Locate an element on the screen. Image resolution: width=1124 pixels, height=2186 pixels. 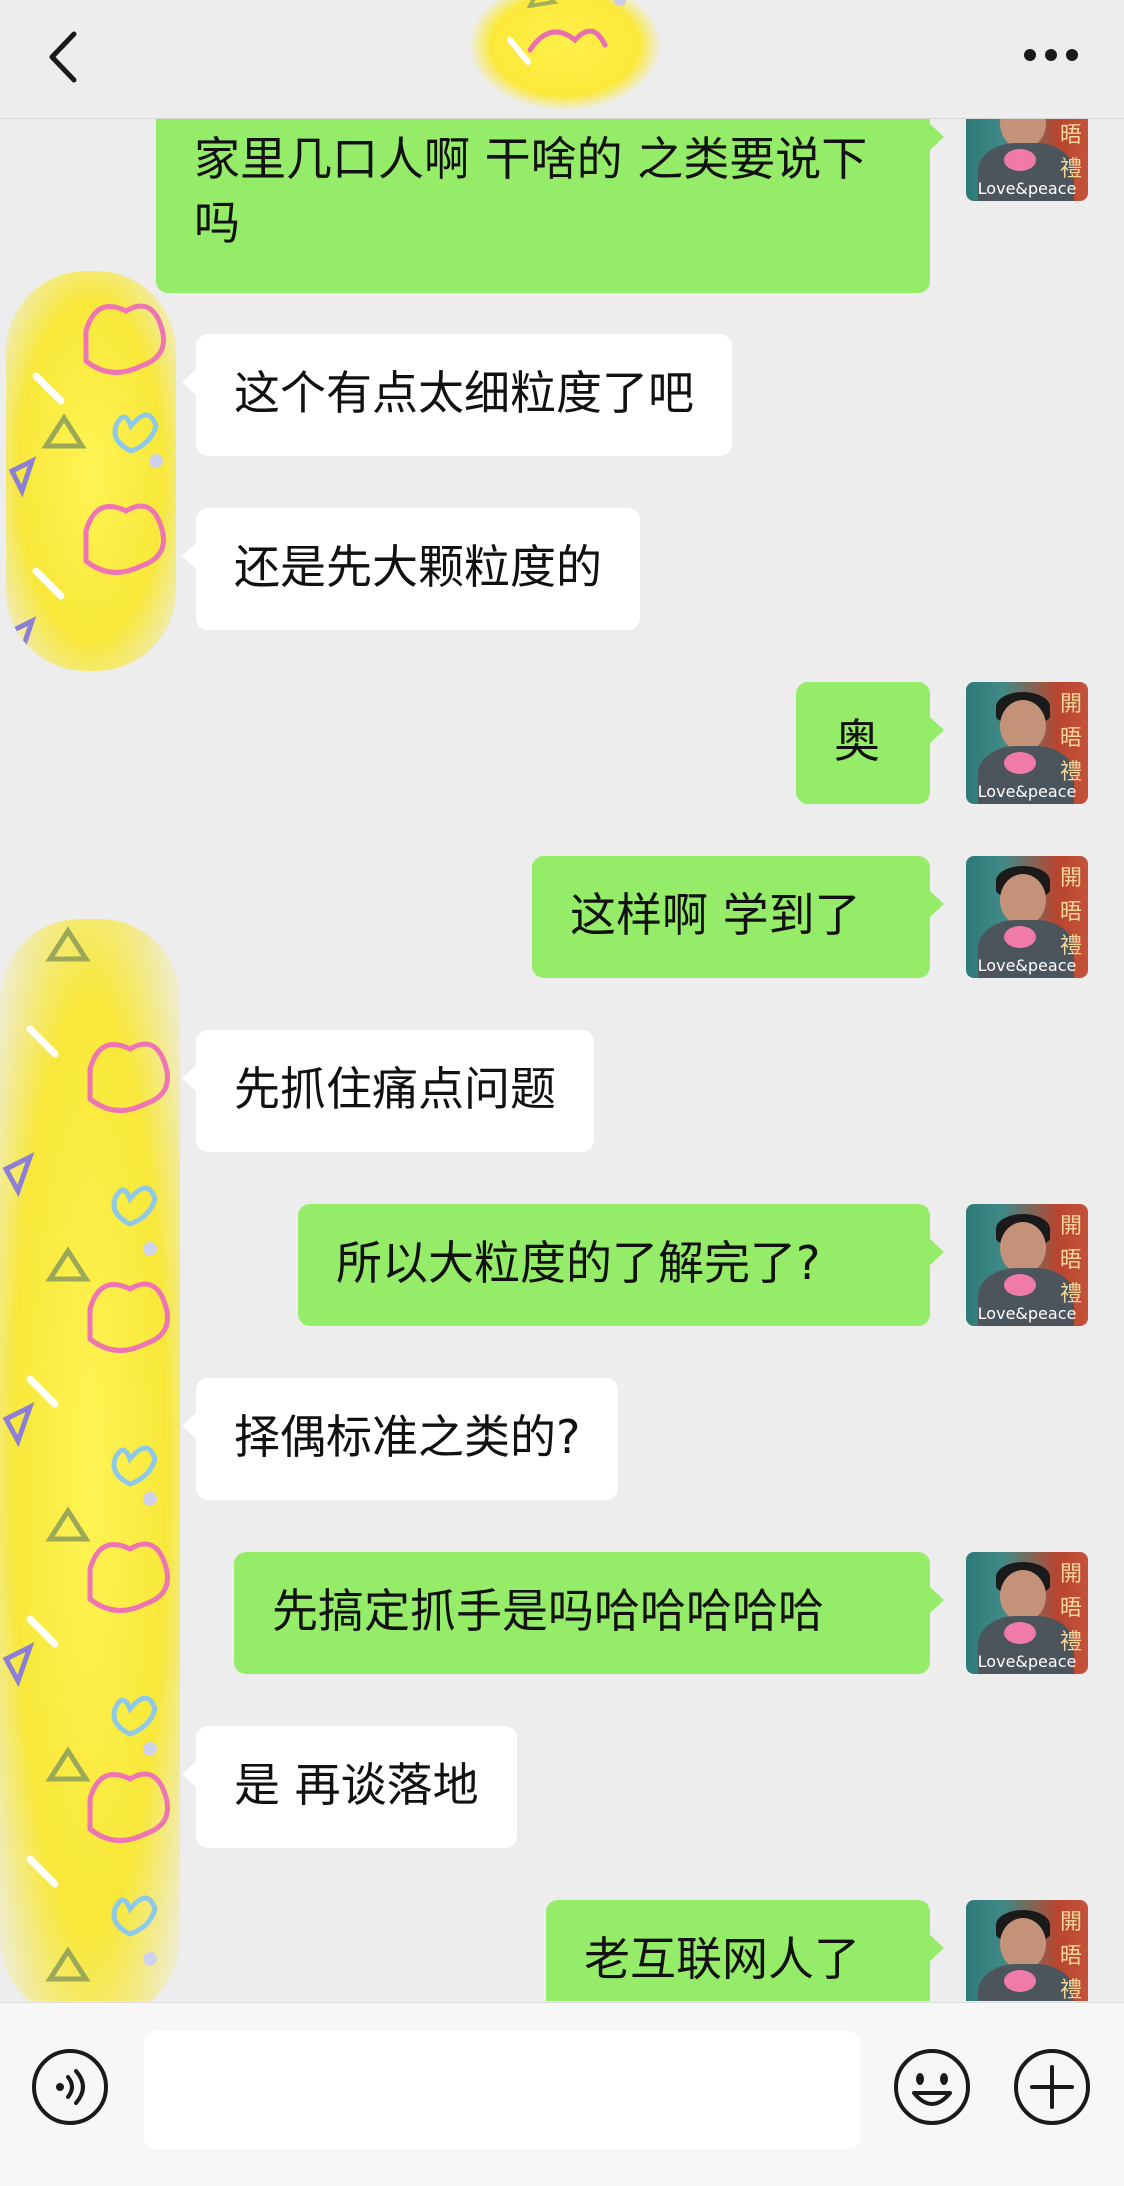
chat-header is located at coordinates (562, 59).